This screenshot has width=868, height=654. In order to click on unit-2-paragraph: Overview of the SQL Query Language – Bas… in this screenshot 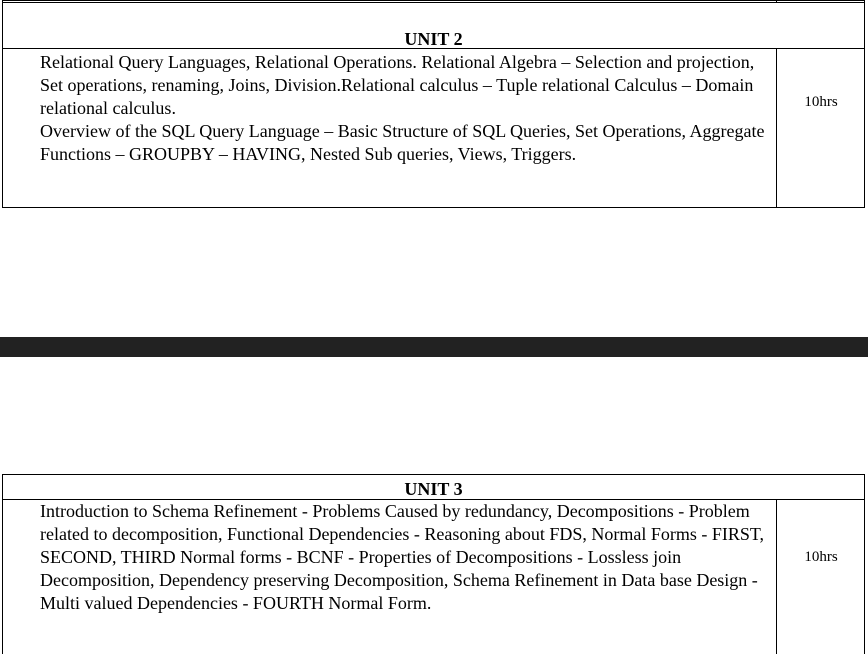, I will do `click(402, 142)`.